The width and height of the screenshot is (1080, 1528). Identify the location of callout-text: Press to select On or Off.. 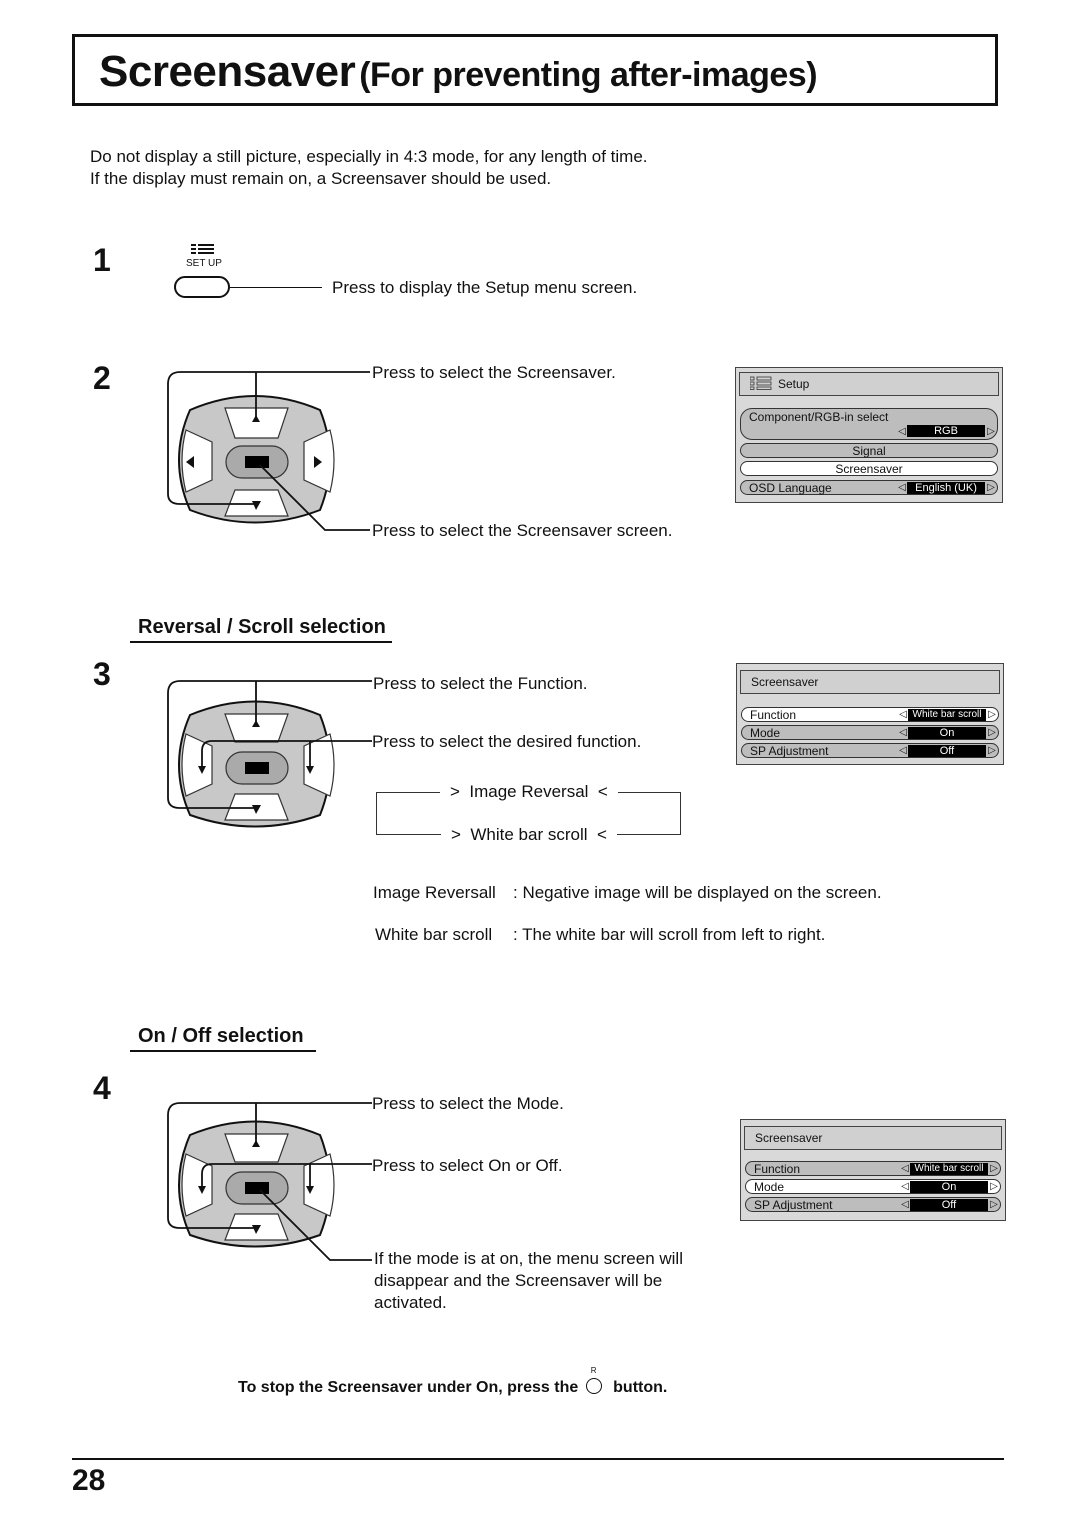
(467, 1165).